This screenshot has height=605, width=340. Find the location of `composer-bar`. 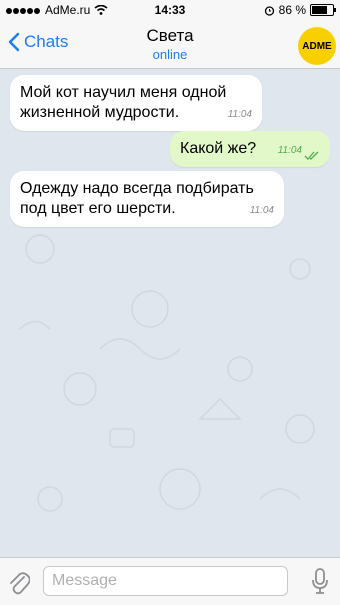

composer-bar is located at coordinates (170, 581).